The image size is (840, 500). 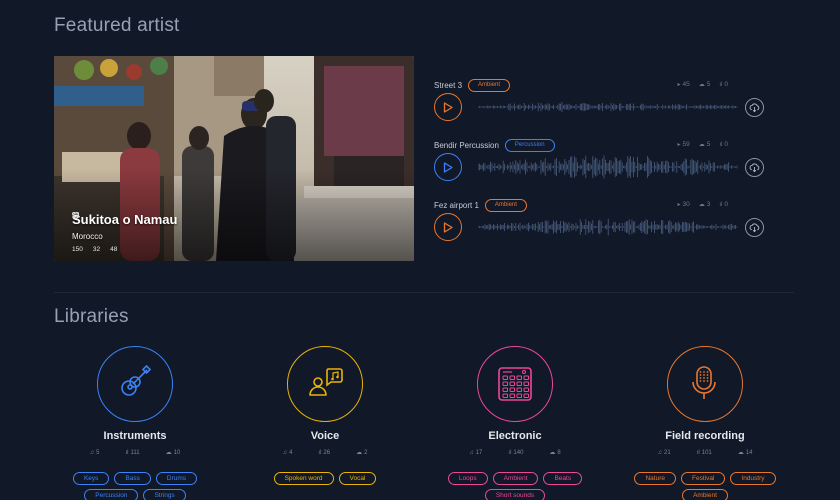 I want to click on track-title: Bendir Percussion, so click(x=466, y=145).